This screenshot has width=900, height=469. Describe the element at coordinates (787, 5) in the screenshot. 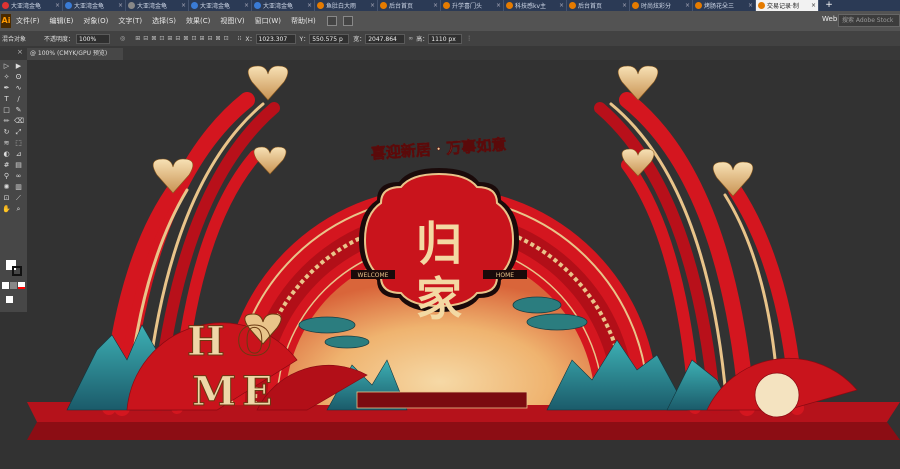

I see `browser-tab: 交易记录·制 ×` at that location.